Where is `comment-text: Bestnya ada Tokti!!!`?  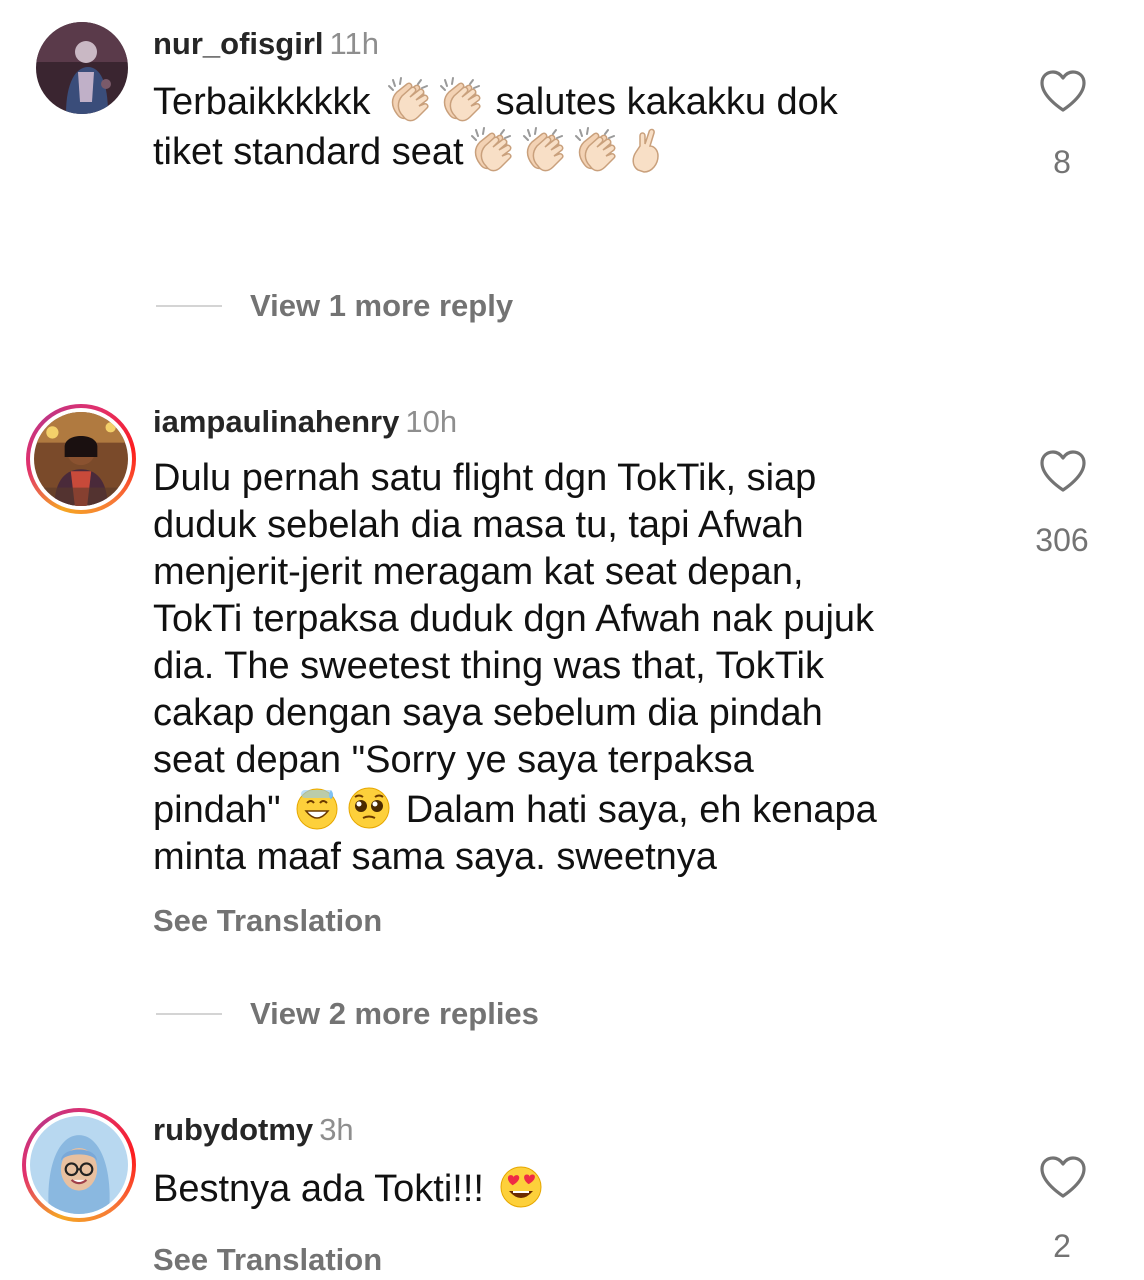 comment-text: Bestnya ada Tokti!!! is located at coordinates (563, 1188).